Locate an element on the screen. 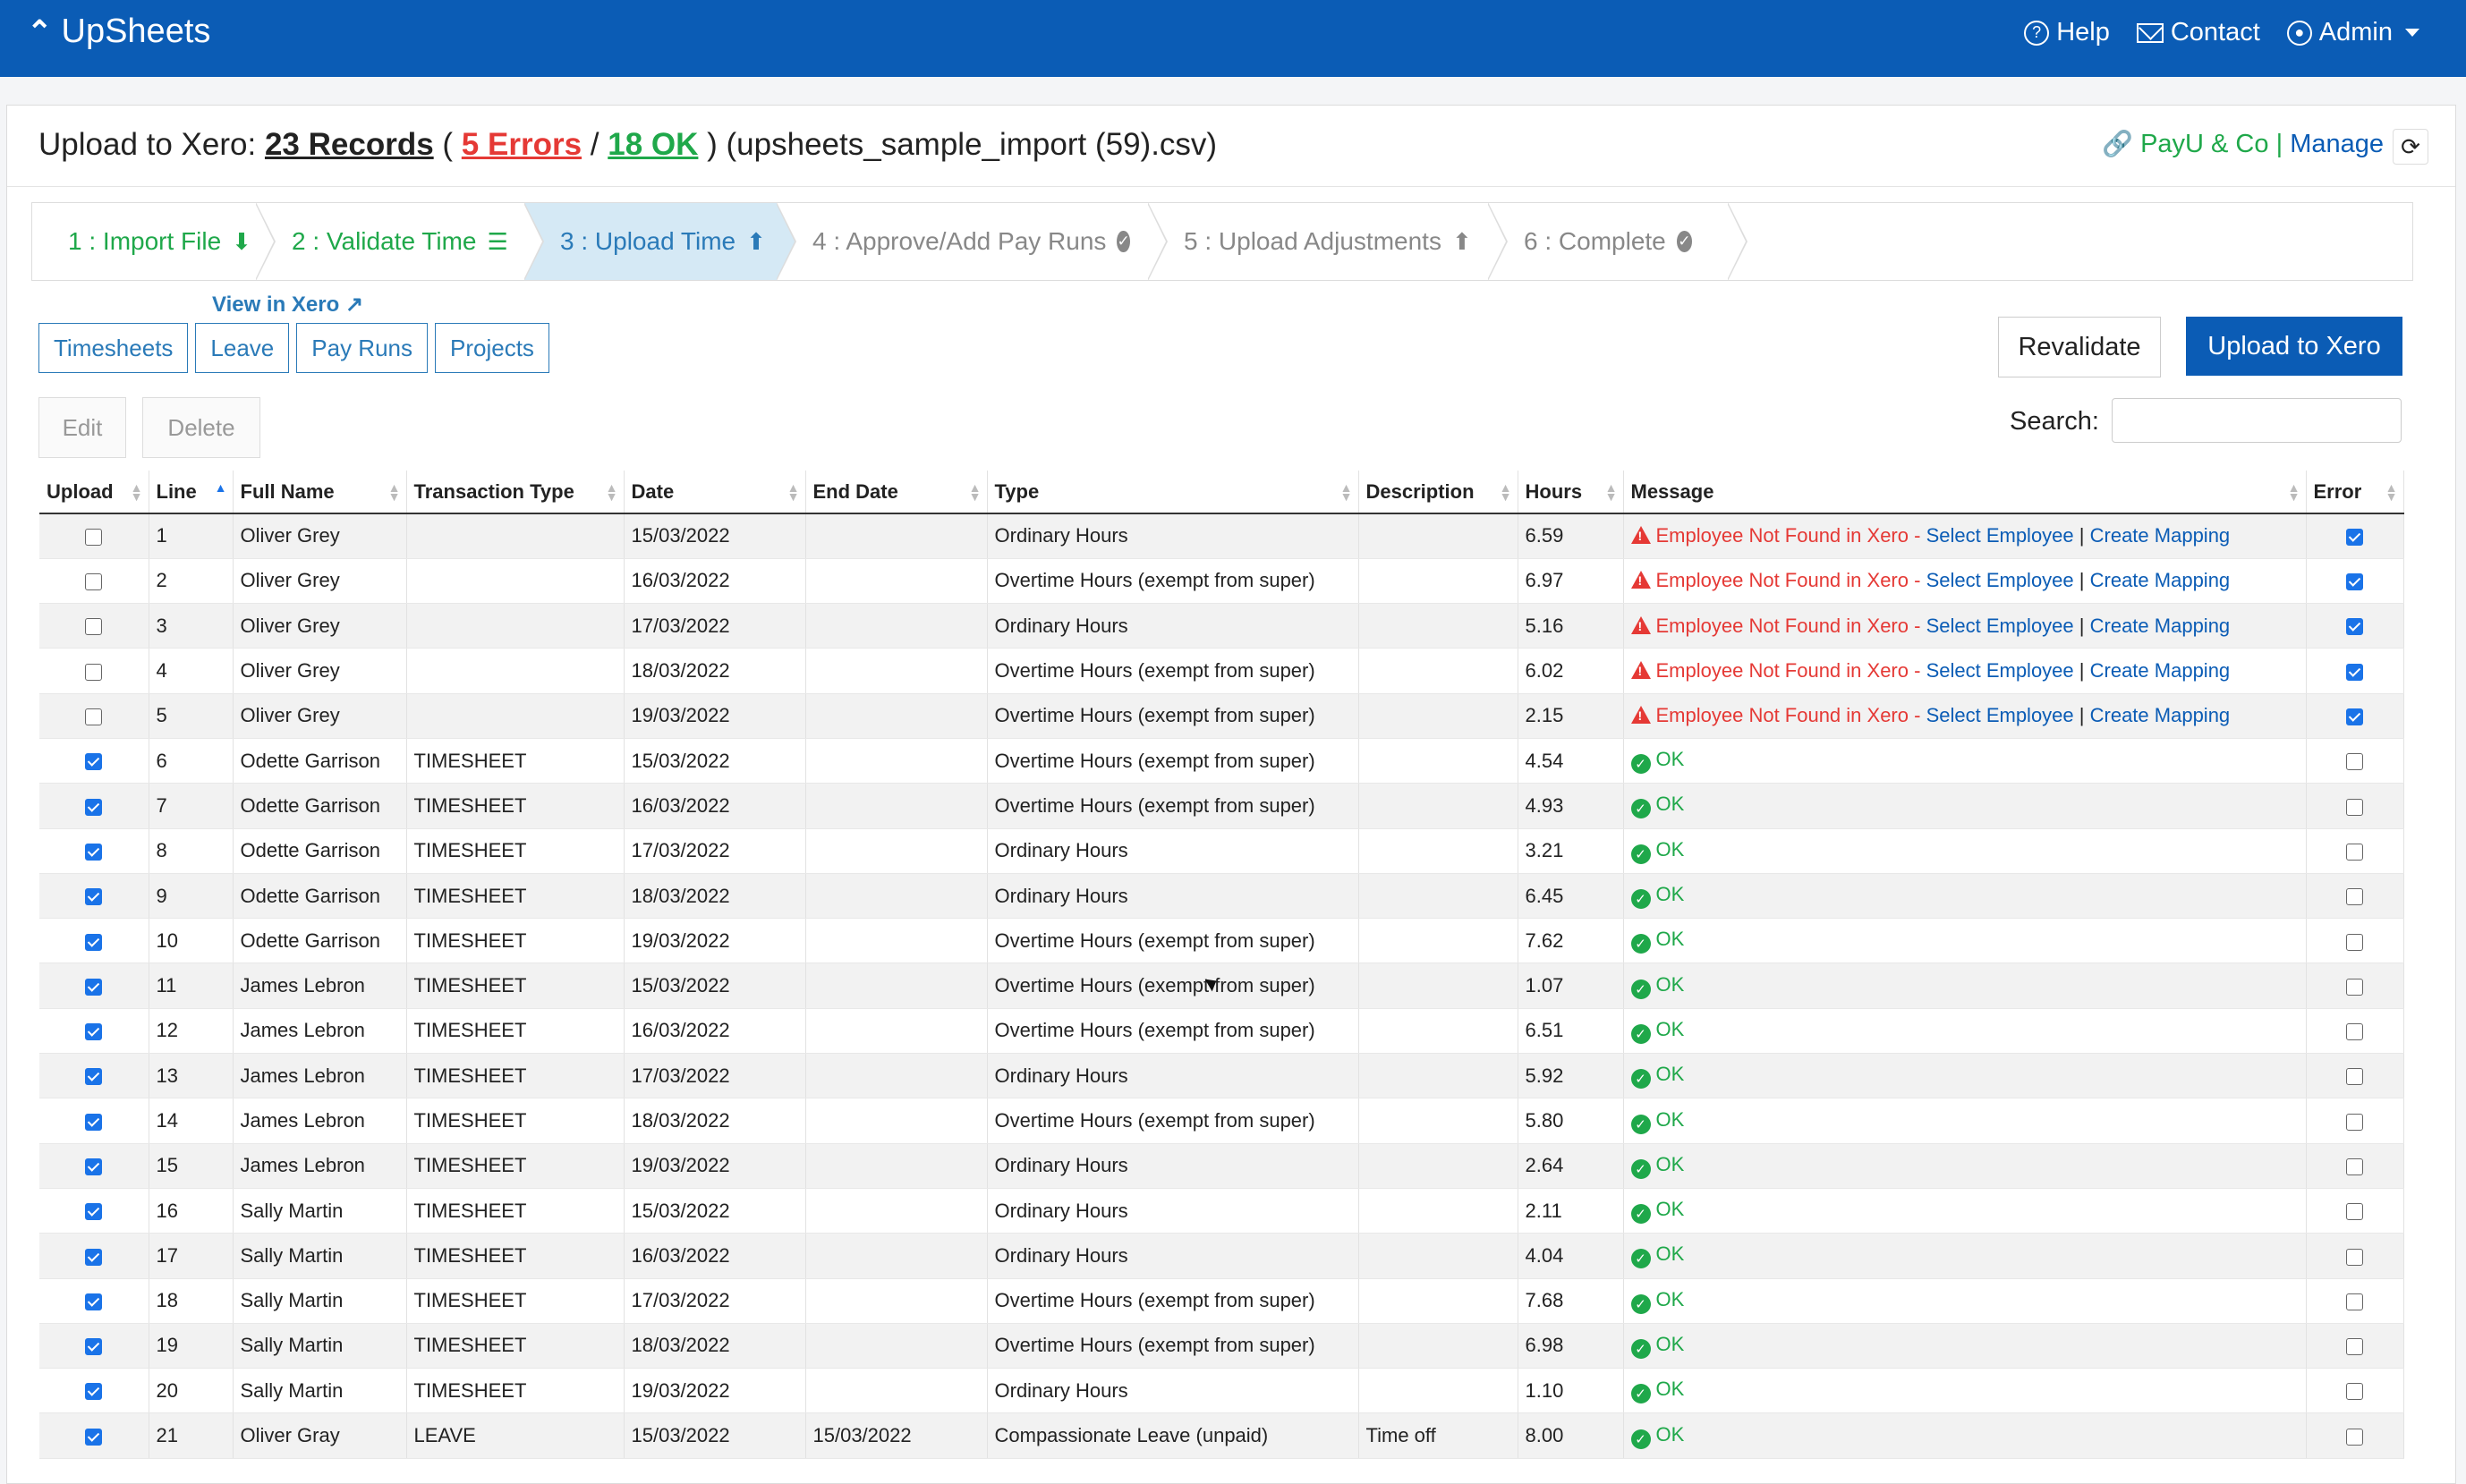 The height and width of the screenshot is (1484, 2466). nav-admin-dropdown: ● Admin is located at coordinates (2352, 32).